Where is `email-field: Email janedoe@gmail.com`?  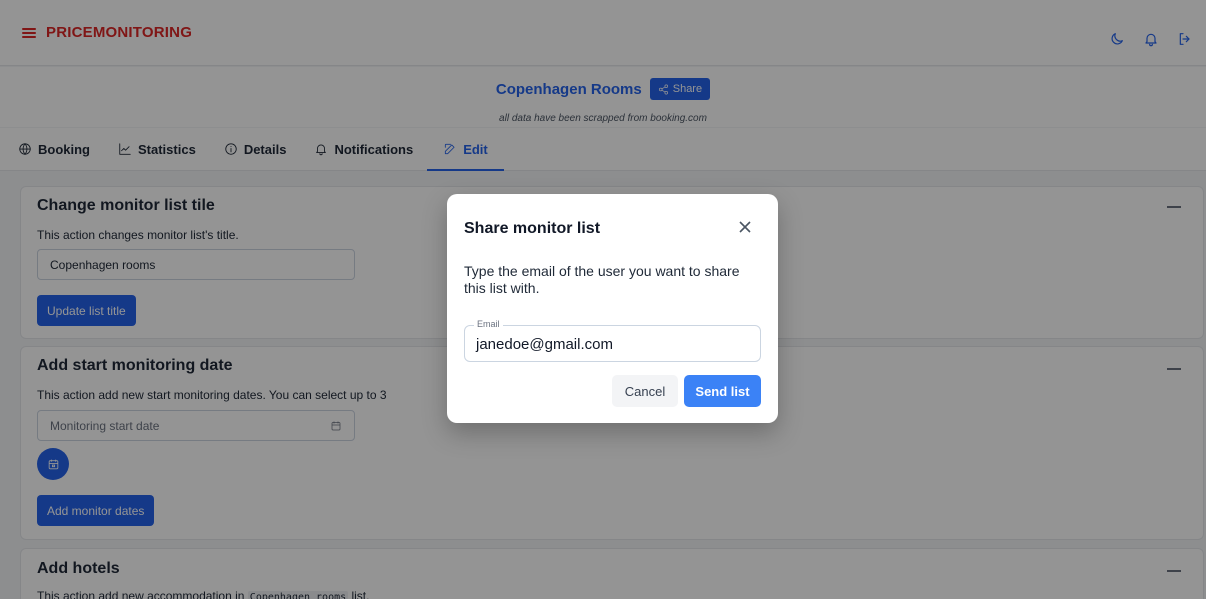
email-field: Email janedoe@gmail.com is located at coordinates (612, 340).